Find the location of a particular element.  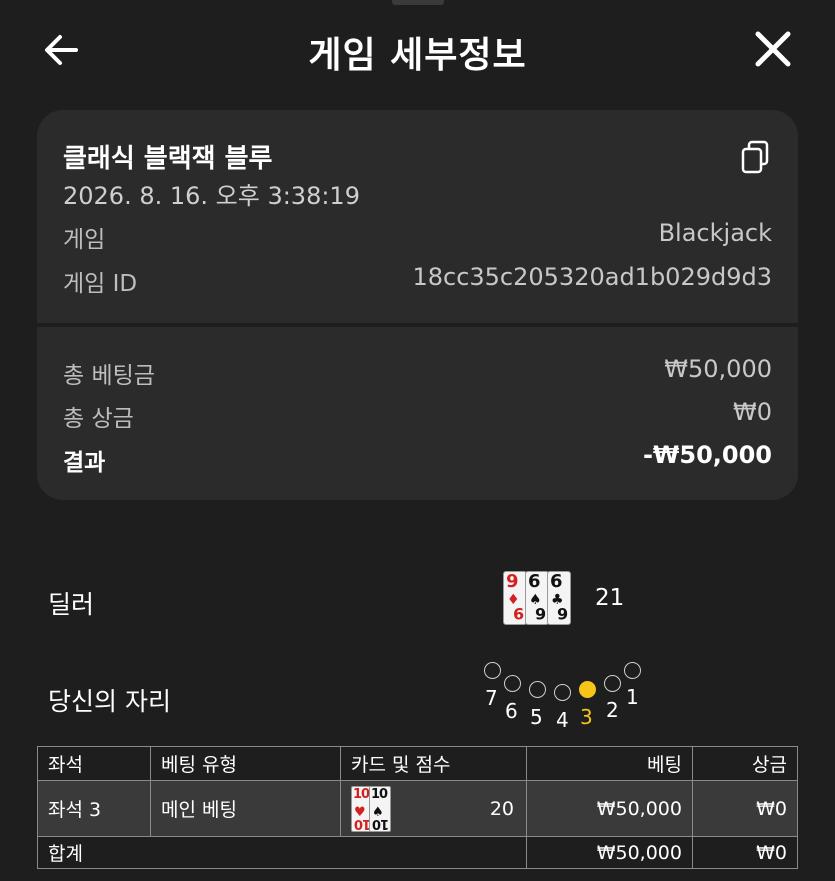

col-cards-score: 카드 및 점수 is located at coordinates (433, 763).